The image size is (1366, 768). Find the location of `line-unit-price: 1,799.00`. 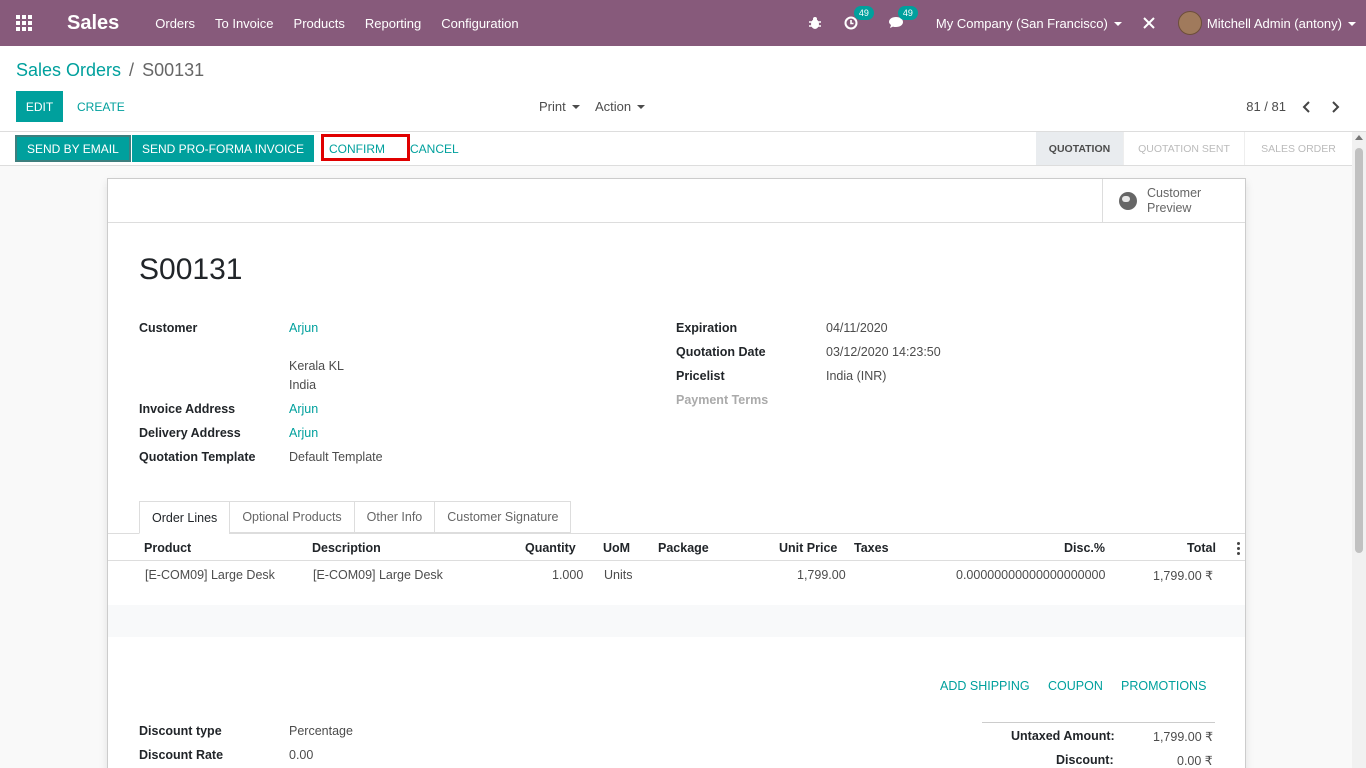

line-unit-price: 1,799.00 is located at coordinates (821, 575).